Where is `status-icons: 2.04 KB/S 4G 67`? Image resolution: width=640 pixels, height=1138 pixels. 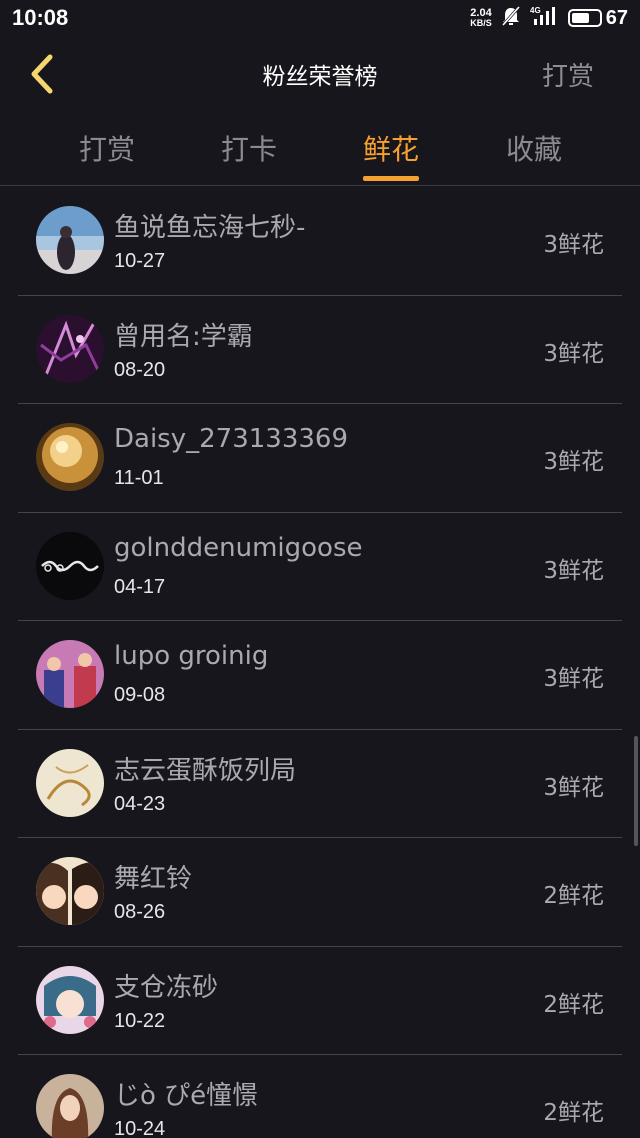 status-icons: 2.04 KB/S 4G 67 is located at coordinates (549, 18).